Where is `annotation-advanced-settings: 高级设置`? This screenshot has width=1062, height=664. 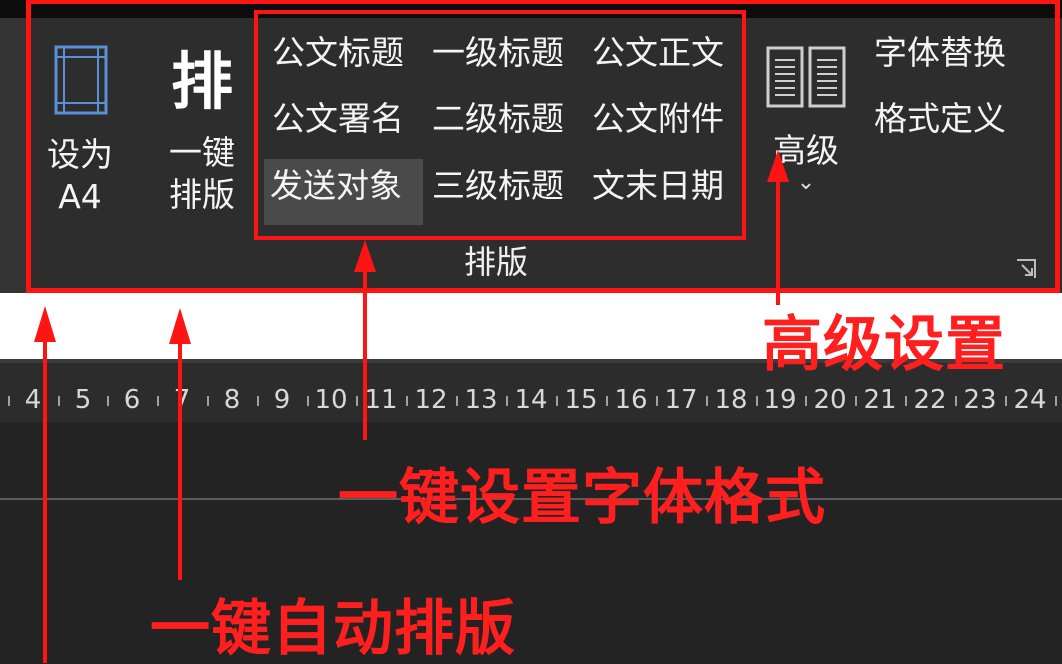 annotation-advanced-settings: 高级设置 is located at coordinates (884, 345).